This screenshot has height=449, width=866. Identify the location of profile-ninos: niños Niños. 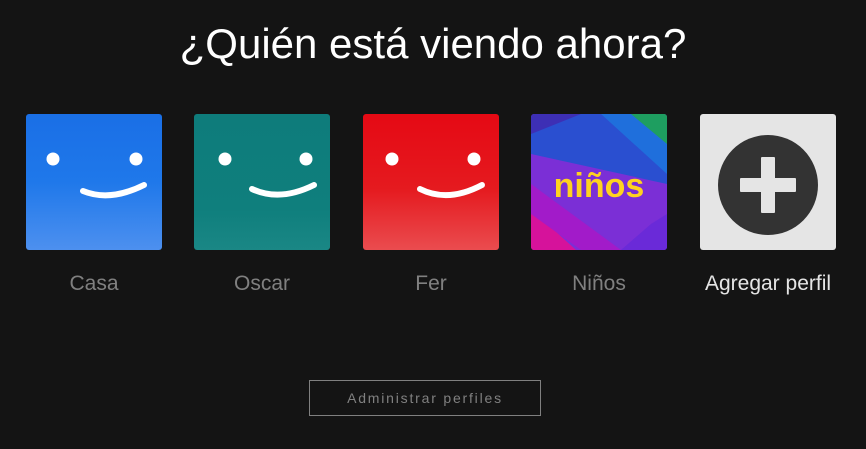
(599, 206).